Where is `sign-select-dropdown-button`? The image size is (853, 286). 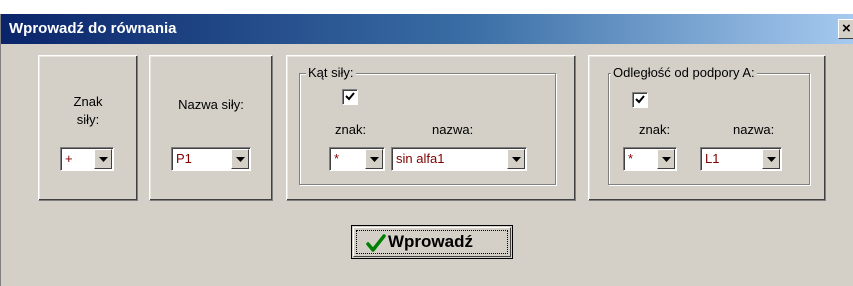
sign-select-dropdown-button is located at coordinates (103, 159).